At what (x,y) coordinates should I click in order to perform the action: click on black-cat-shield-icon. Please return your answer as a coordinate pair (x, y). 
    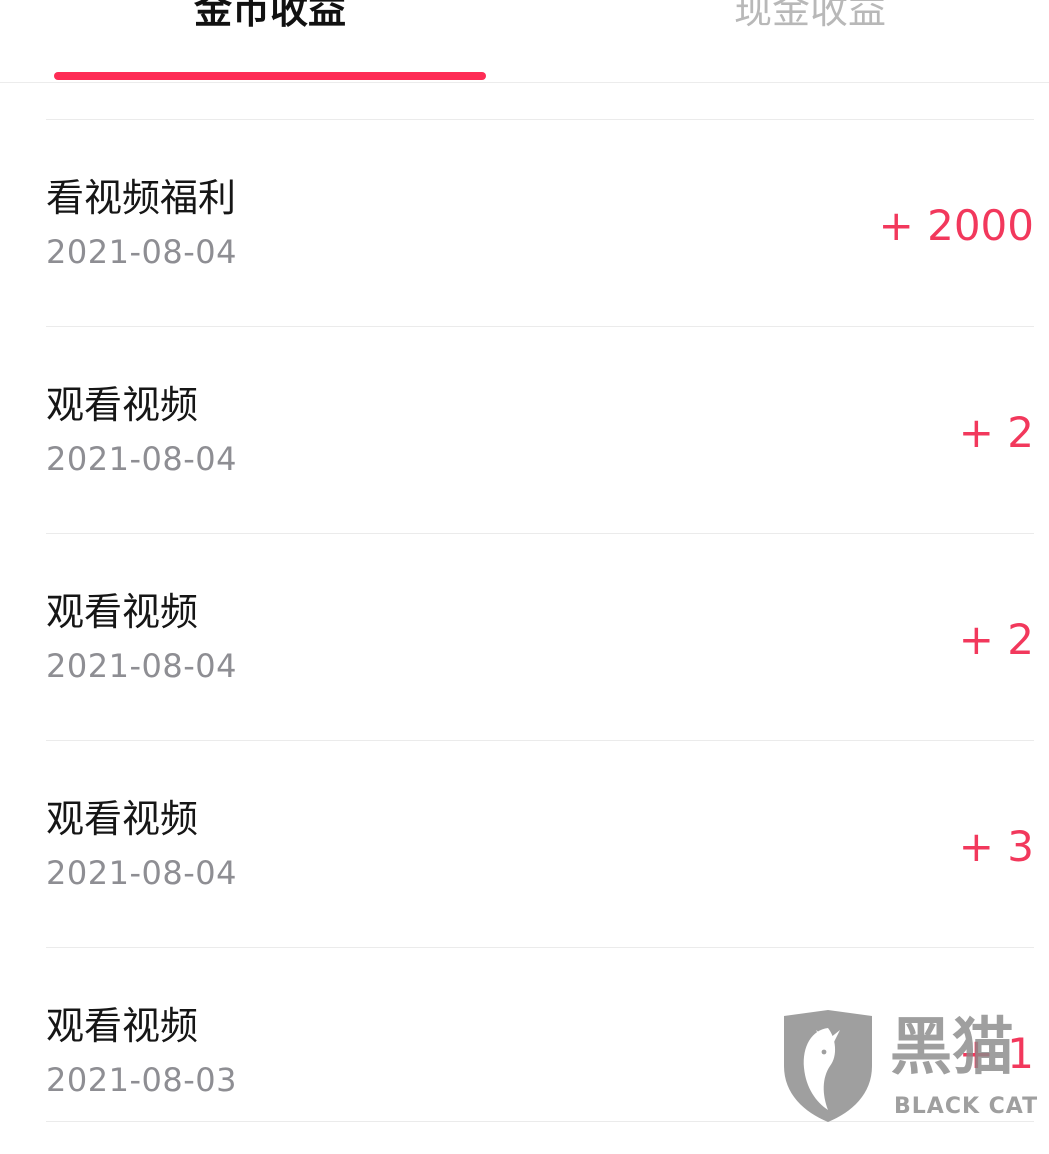
    Looking at the image, I should click on (828, 1066).